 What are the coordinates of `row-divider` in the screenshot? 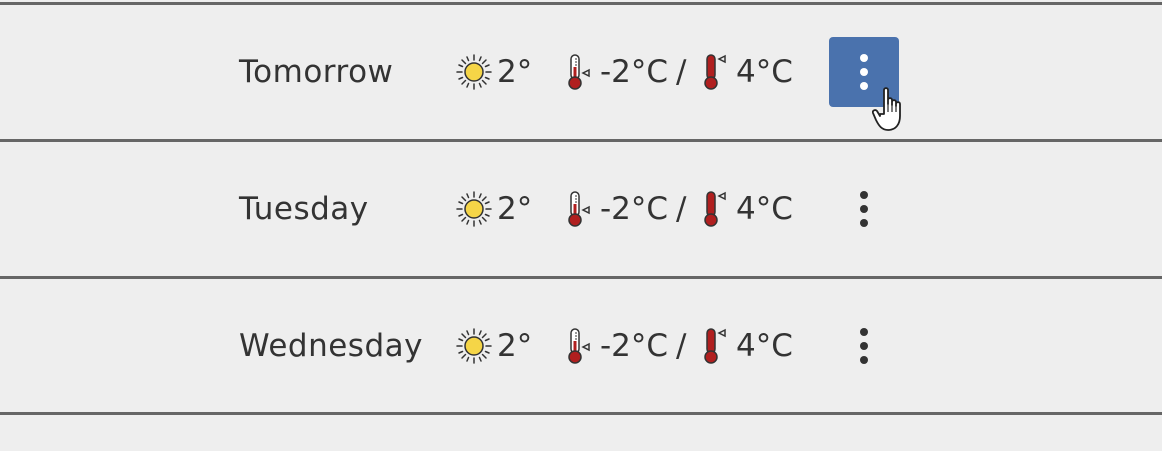 It's located at (581, 413).